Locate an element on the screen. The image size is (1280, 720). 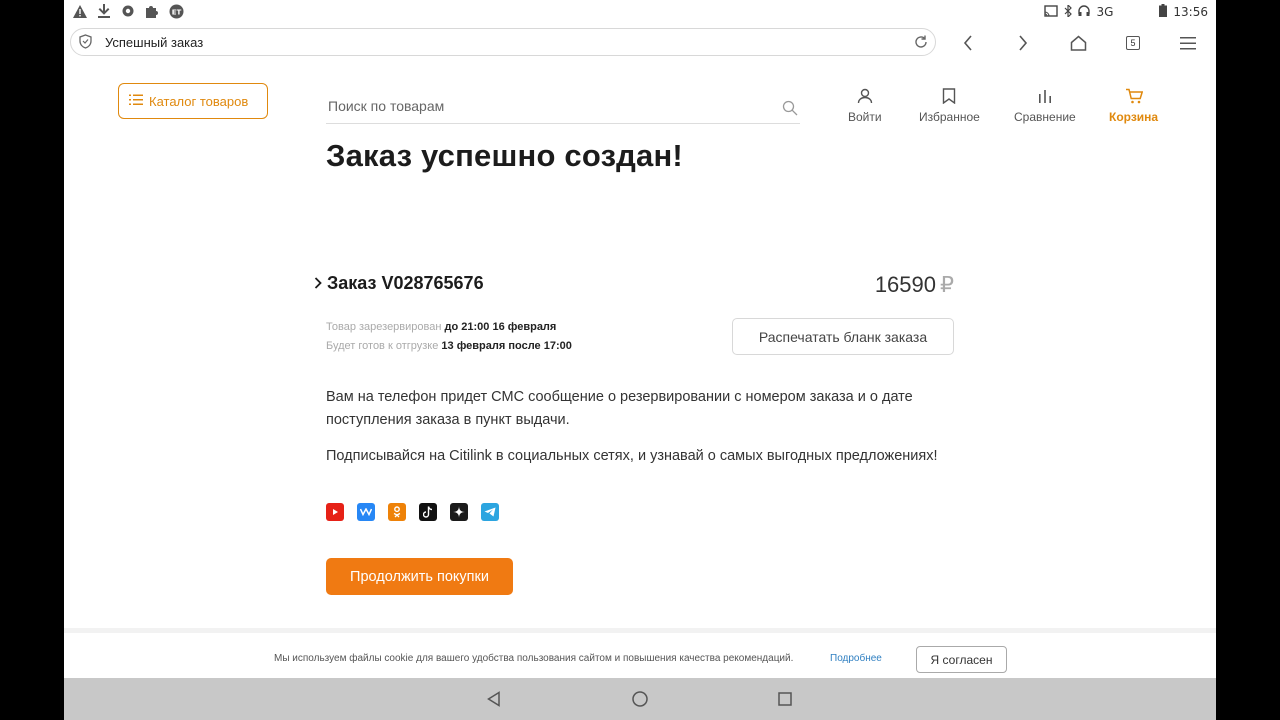
browser-toolbar: Успешный заказ 5 is located at coordinates (640, 43).